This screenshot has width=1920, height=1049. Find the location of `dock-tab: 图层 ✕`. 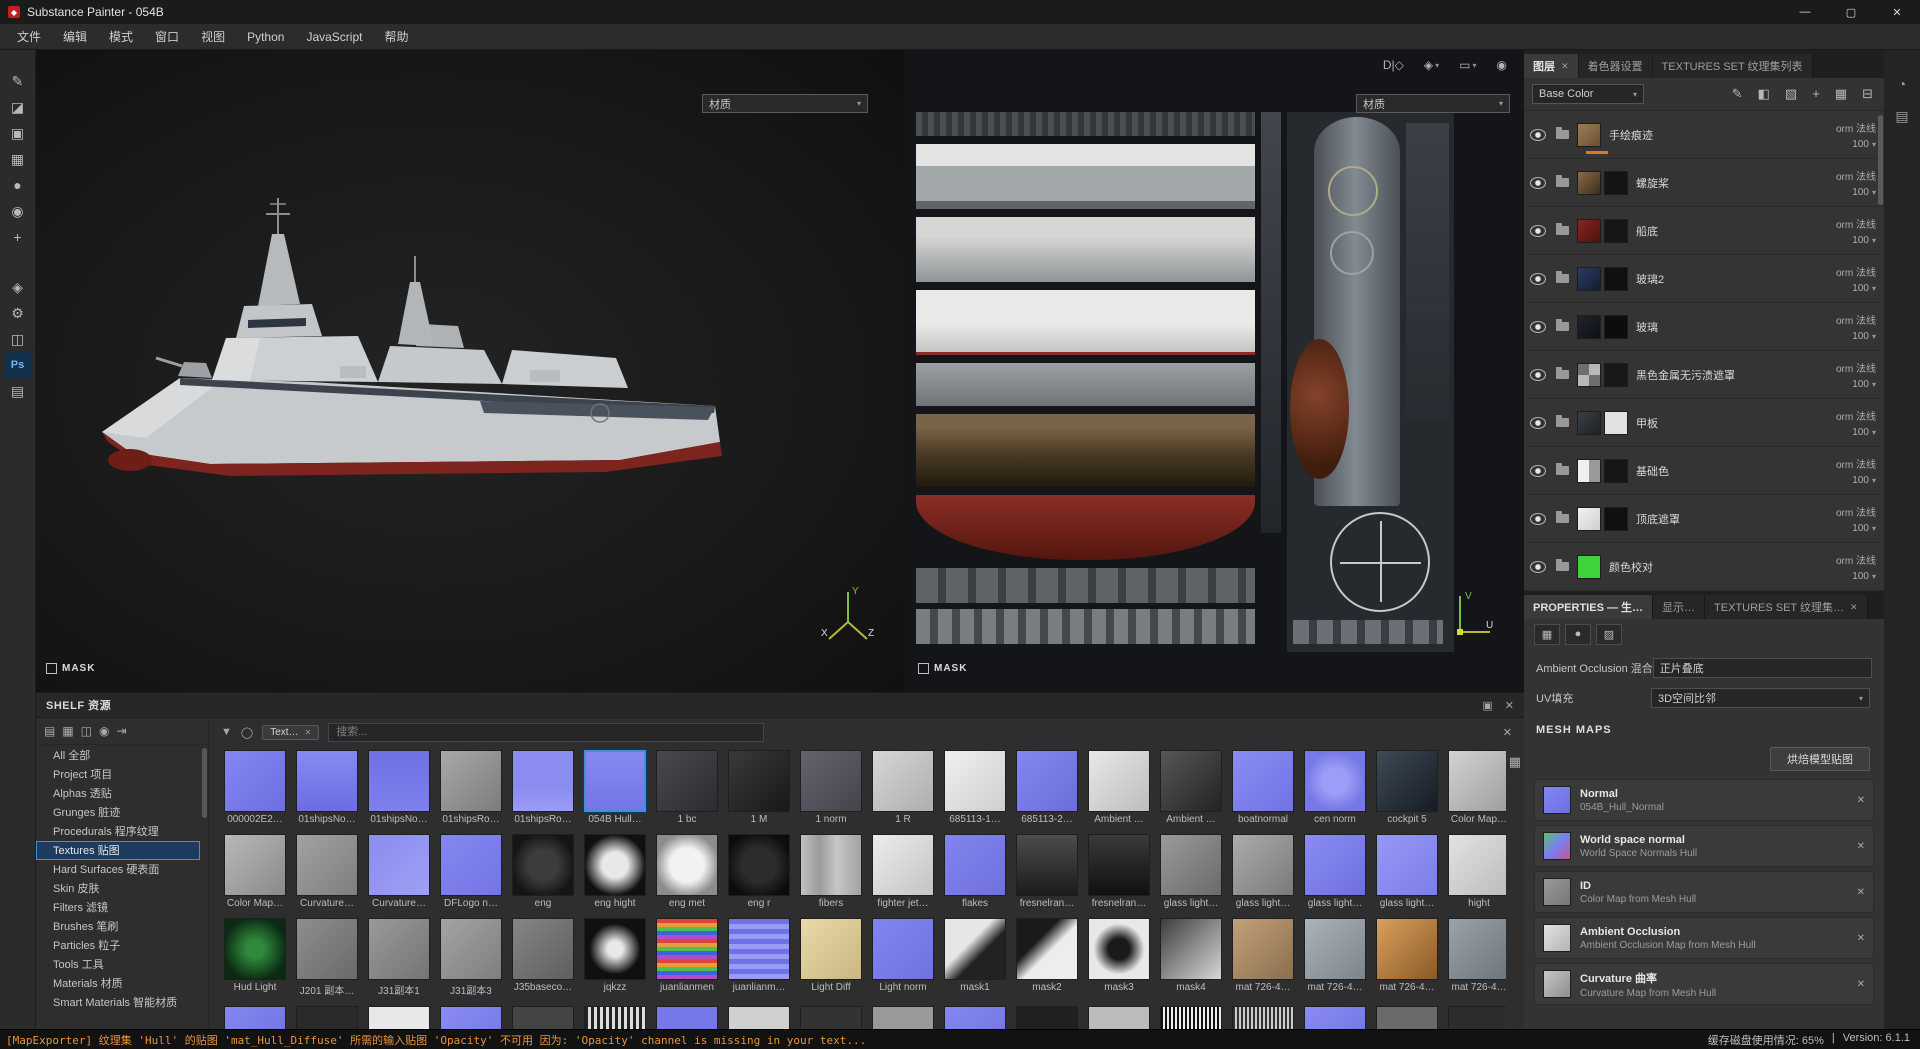

dock-tab: 图层 ✕ is located at coordinates (1551, 66).